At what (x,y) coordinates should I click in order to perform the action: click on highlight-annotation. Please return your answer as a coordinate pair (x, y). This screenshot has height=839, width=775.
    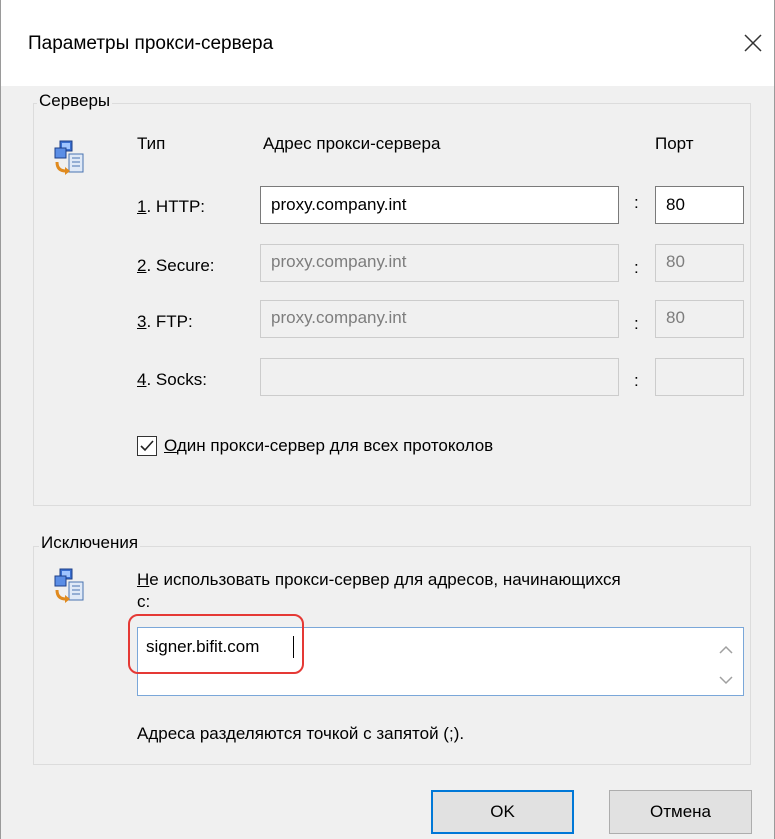
    Looking at the image, I should click on (216, 644).